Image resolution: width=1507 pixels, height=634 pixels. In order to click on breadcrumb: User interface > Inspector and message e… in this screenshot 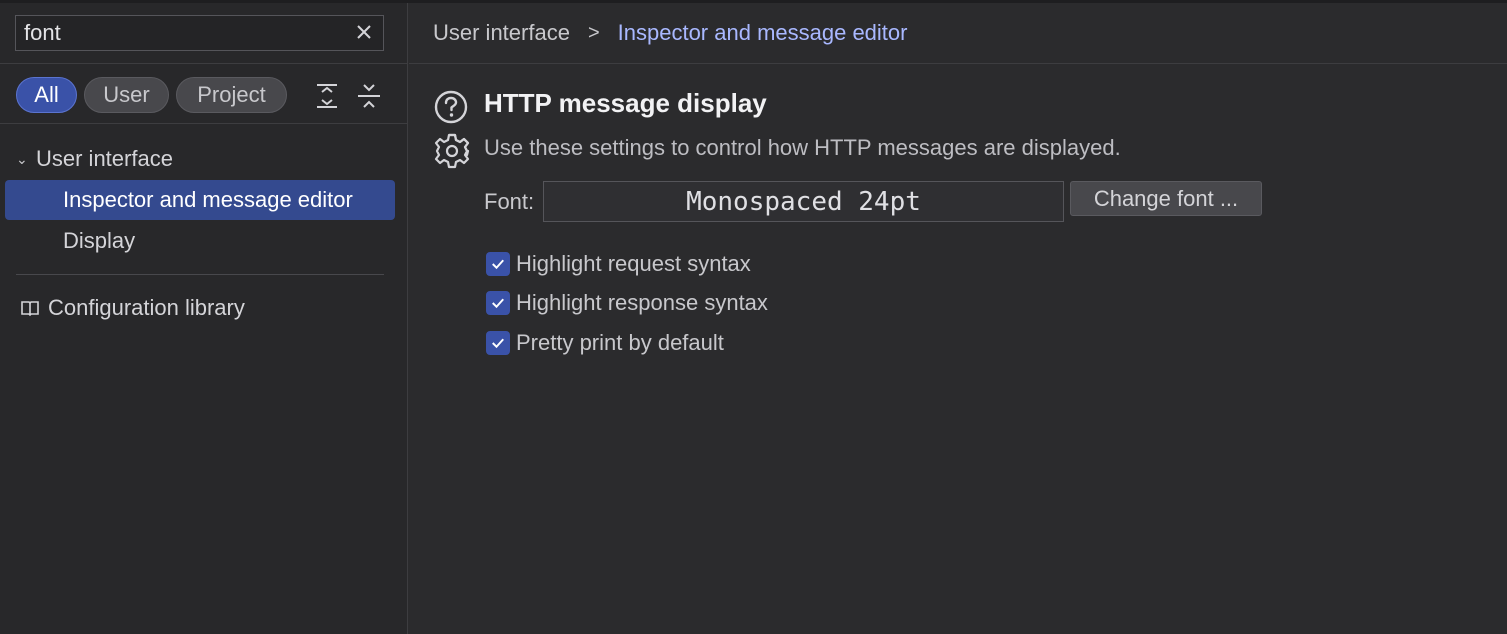, I will do `click(958, 33)`.